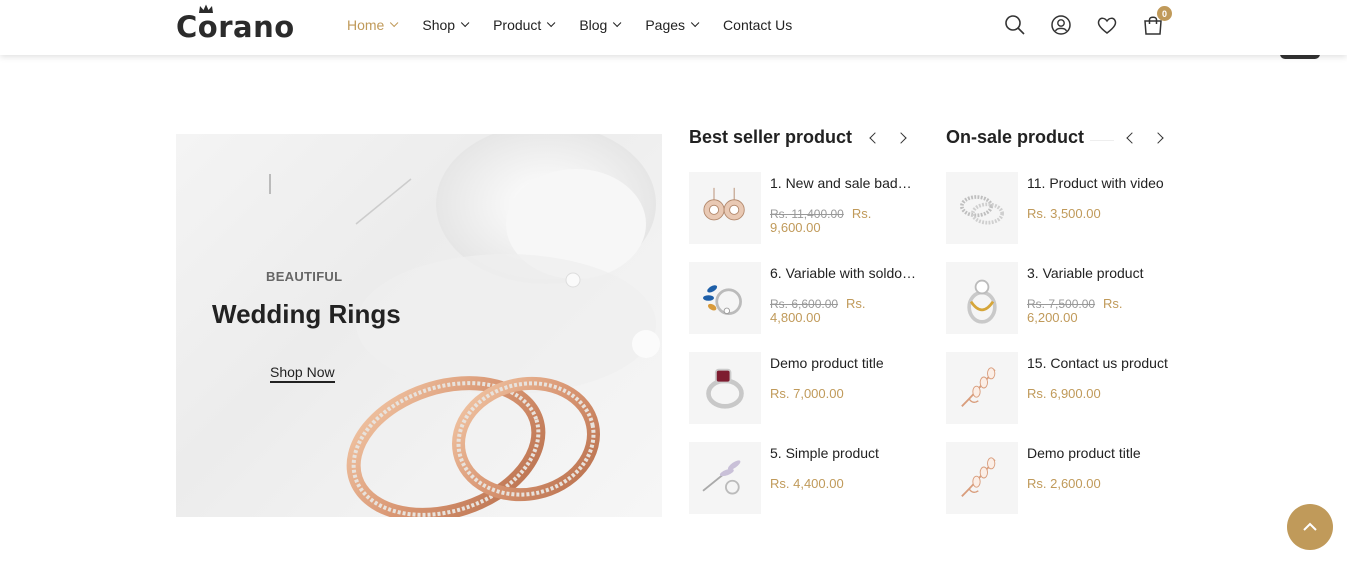 This screenshot has width=1347, height=585. I want to click on product-item: Demo product title Rs. 7,000.00, so click(803, 388).